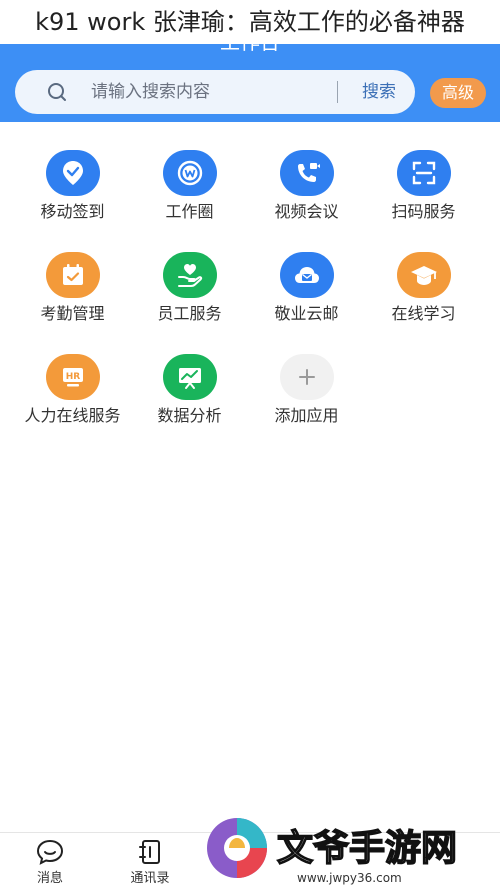  I want to click on search-bar: 搜索, so click(215, 92).